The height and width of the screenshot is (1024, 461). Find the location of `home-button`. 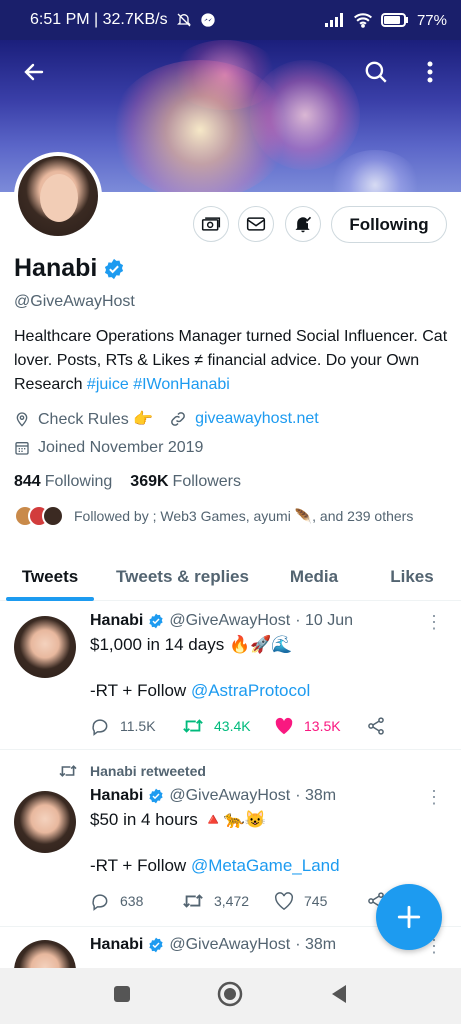

home-button is located at coordinates (230, 996).